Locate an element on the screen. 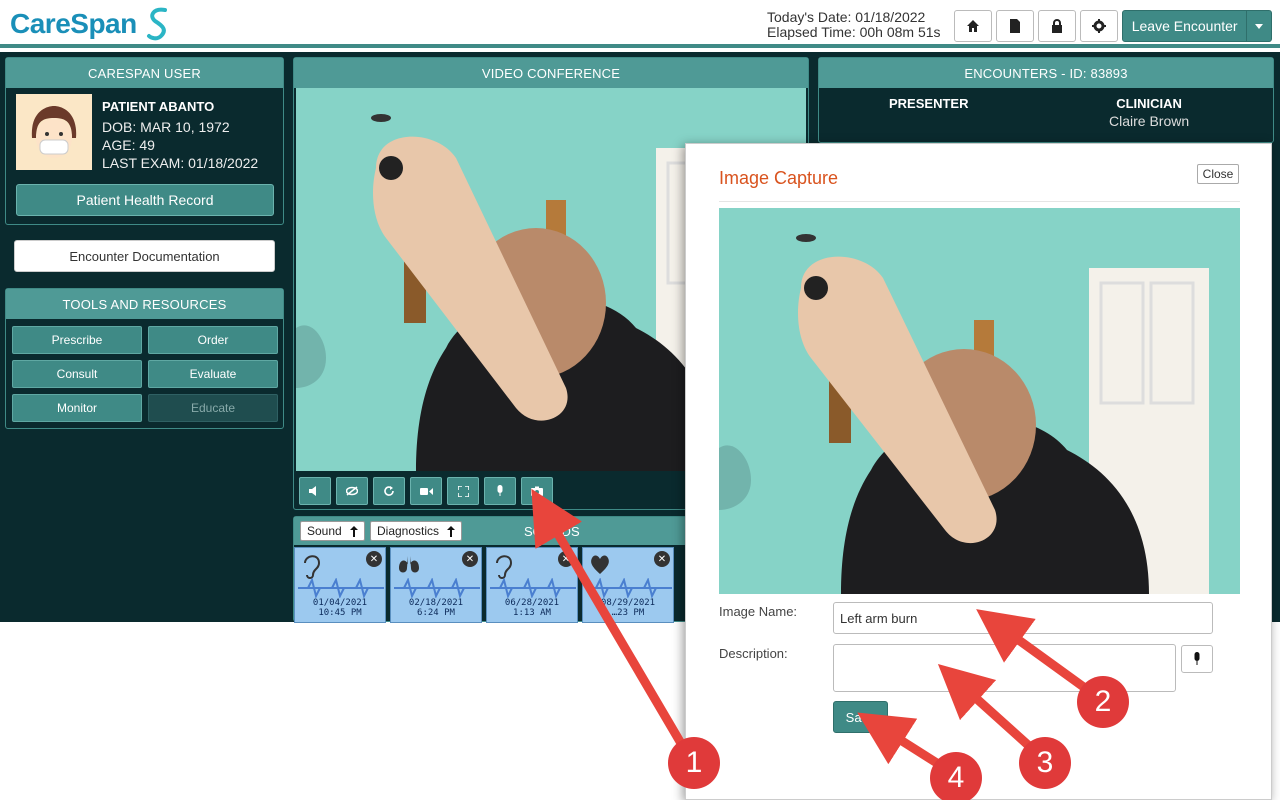 This screenshot has height=800, width=1280. annotation-badge-4: 4 is located at coordinates (956, 776).